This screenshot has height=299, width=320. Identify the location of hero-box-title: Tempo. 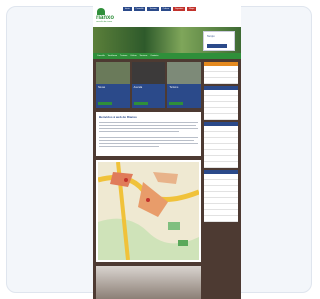
(211, 36).